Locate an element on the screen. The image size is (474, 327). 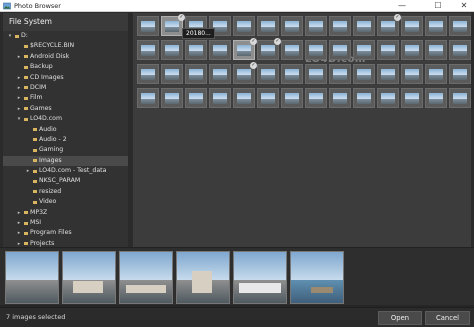
folder-item: Audio - 2 is located at coordinates (66, 140).